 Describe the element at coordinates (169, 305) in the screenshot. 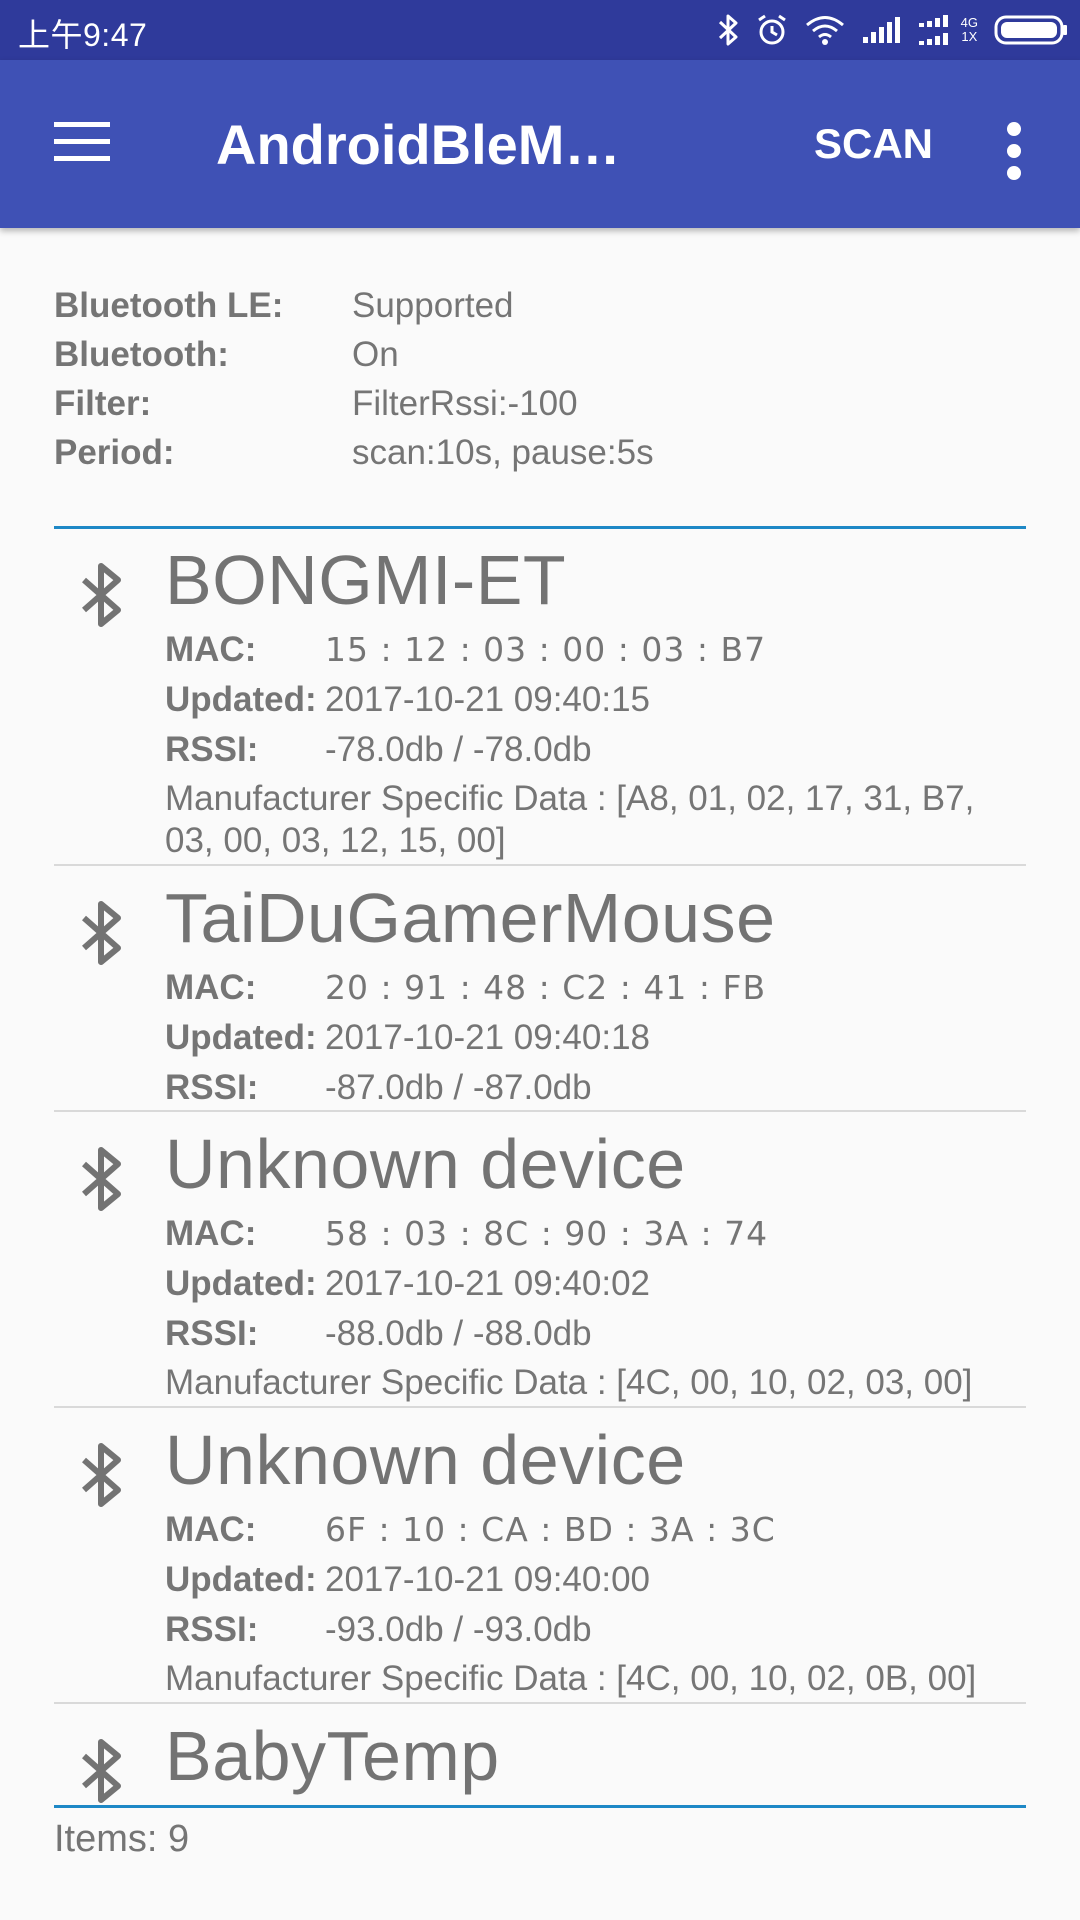

I see `info-label: Bluetooth LE:` at that location.